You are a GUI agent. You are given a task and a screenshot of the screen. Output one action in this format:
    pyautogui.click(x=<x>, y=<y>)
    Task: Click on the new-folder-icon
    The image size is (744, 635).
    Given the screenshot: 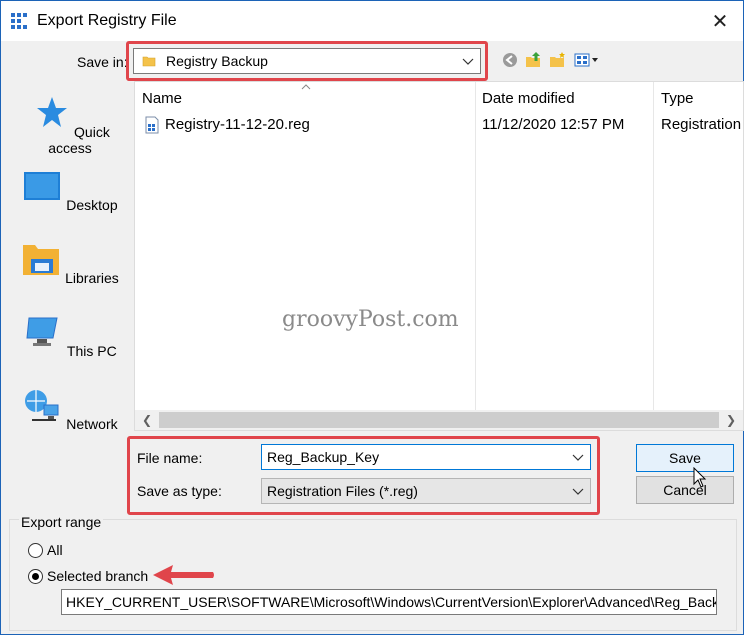 What is the action you would take?
    pyautogui.click(x=557, y=59)
    